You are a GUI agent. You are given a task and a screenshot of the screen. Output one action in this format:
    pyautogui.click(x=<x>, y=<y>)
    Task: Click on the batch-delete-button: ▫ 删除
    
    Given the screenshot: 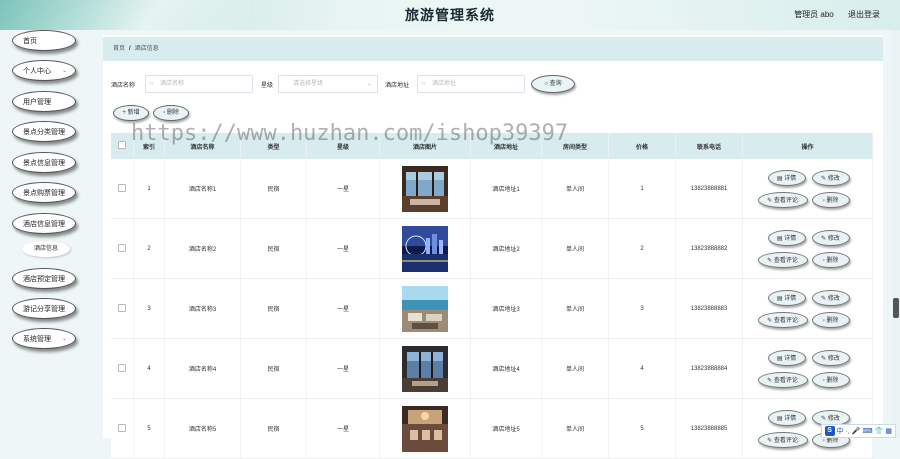 What is the action you would take?
    pyautogui.click(x=171, y=113)
    